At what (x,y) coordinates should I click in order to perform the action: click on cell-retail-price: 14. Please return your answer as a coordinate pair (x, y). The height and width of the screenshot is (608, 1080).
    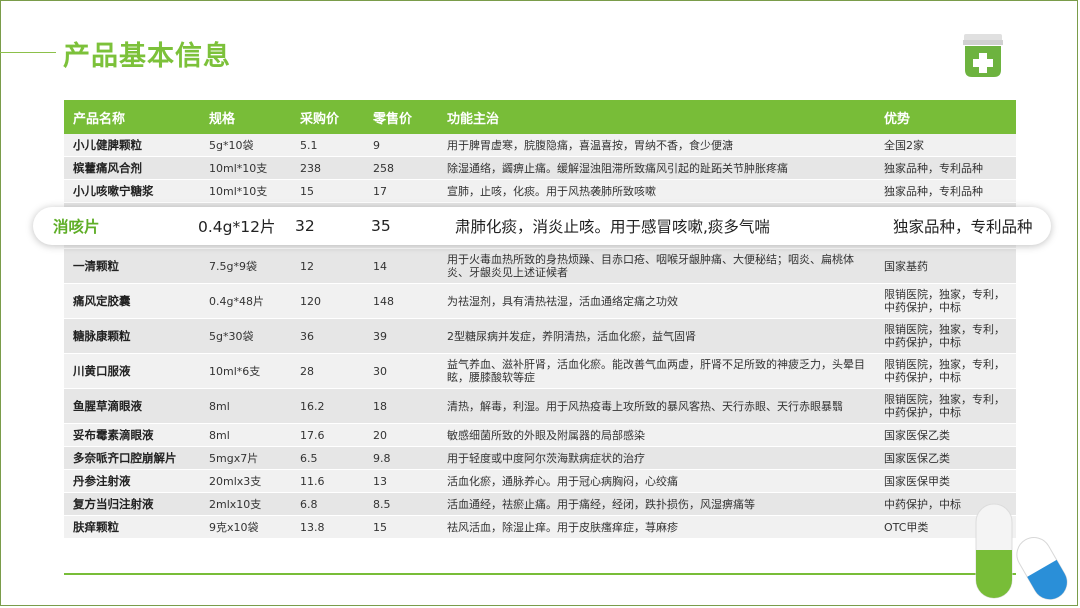
    Looking at the image, I should click on (401, 266).